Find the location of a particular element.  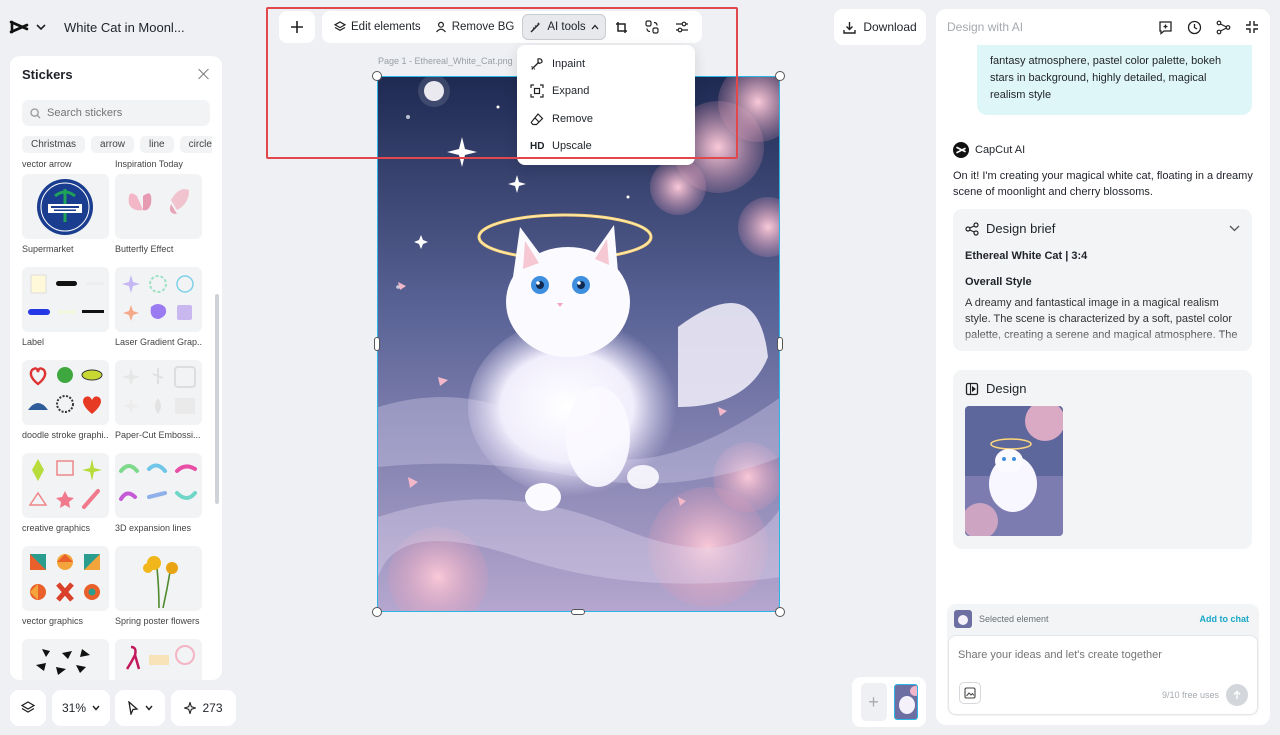

menu-item-inpaint: Inpaint is located at coordinates (606, 64).